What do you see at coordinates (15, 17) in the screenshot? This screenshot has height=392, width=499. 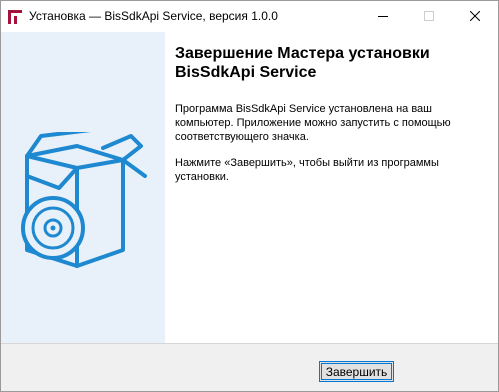 I see `setup-app-icon` at bounding box center [15, 17].